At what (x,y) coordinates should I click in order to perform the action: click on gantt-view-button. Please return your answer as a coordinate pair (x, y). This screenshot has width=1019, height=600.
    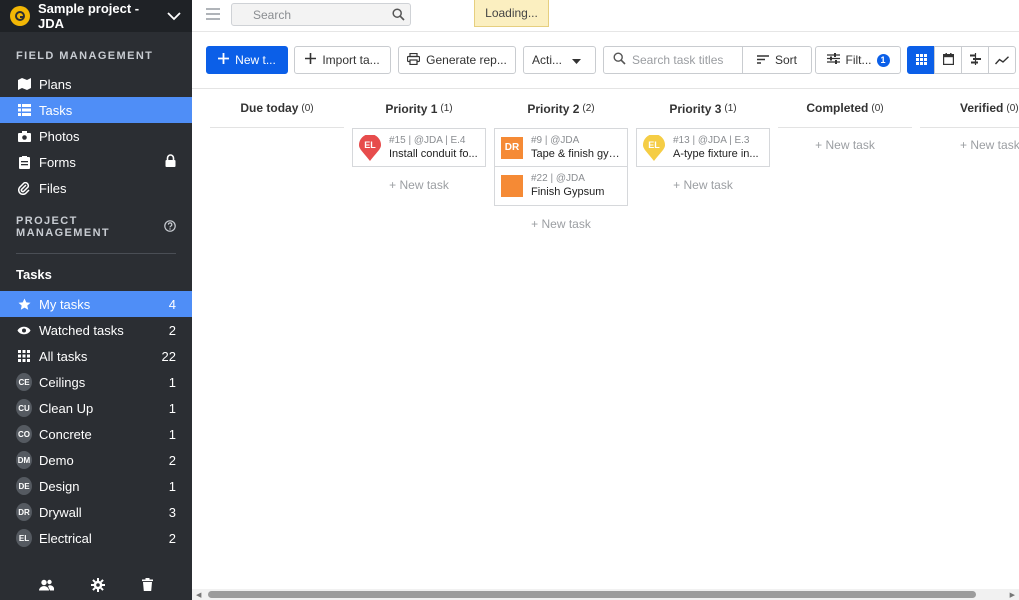
    Looking at the image, I should click on (975, 60).